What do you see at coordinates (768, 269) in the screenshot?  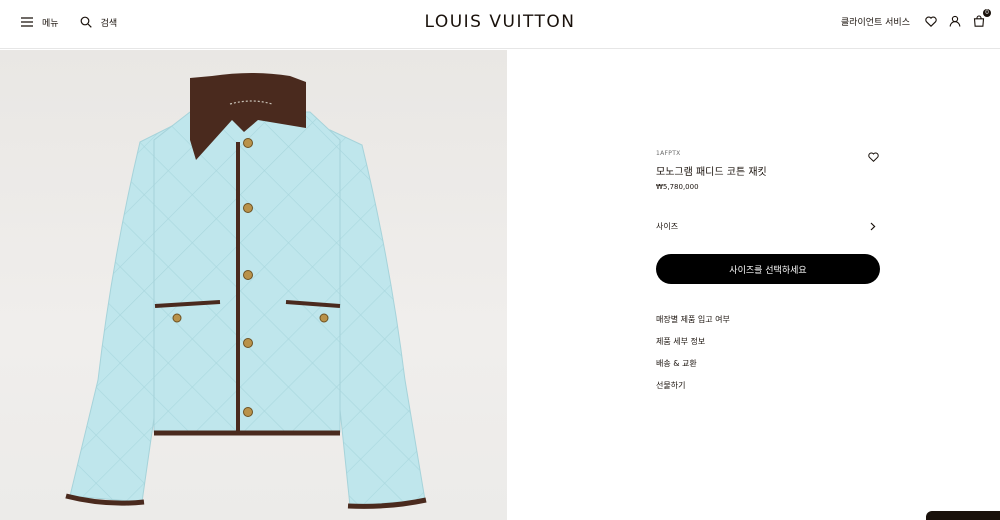 I see `select-size-button: 사이즈를 선택하세요` at bounding box center [768, 269].